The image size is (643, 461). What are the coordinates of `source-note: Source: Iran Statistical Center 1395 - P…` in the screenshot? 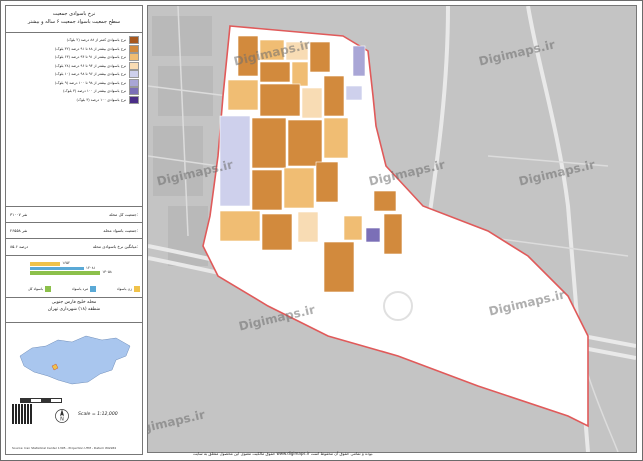 It's located at (64, 448).